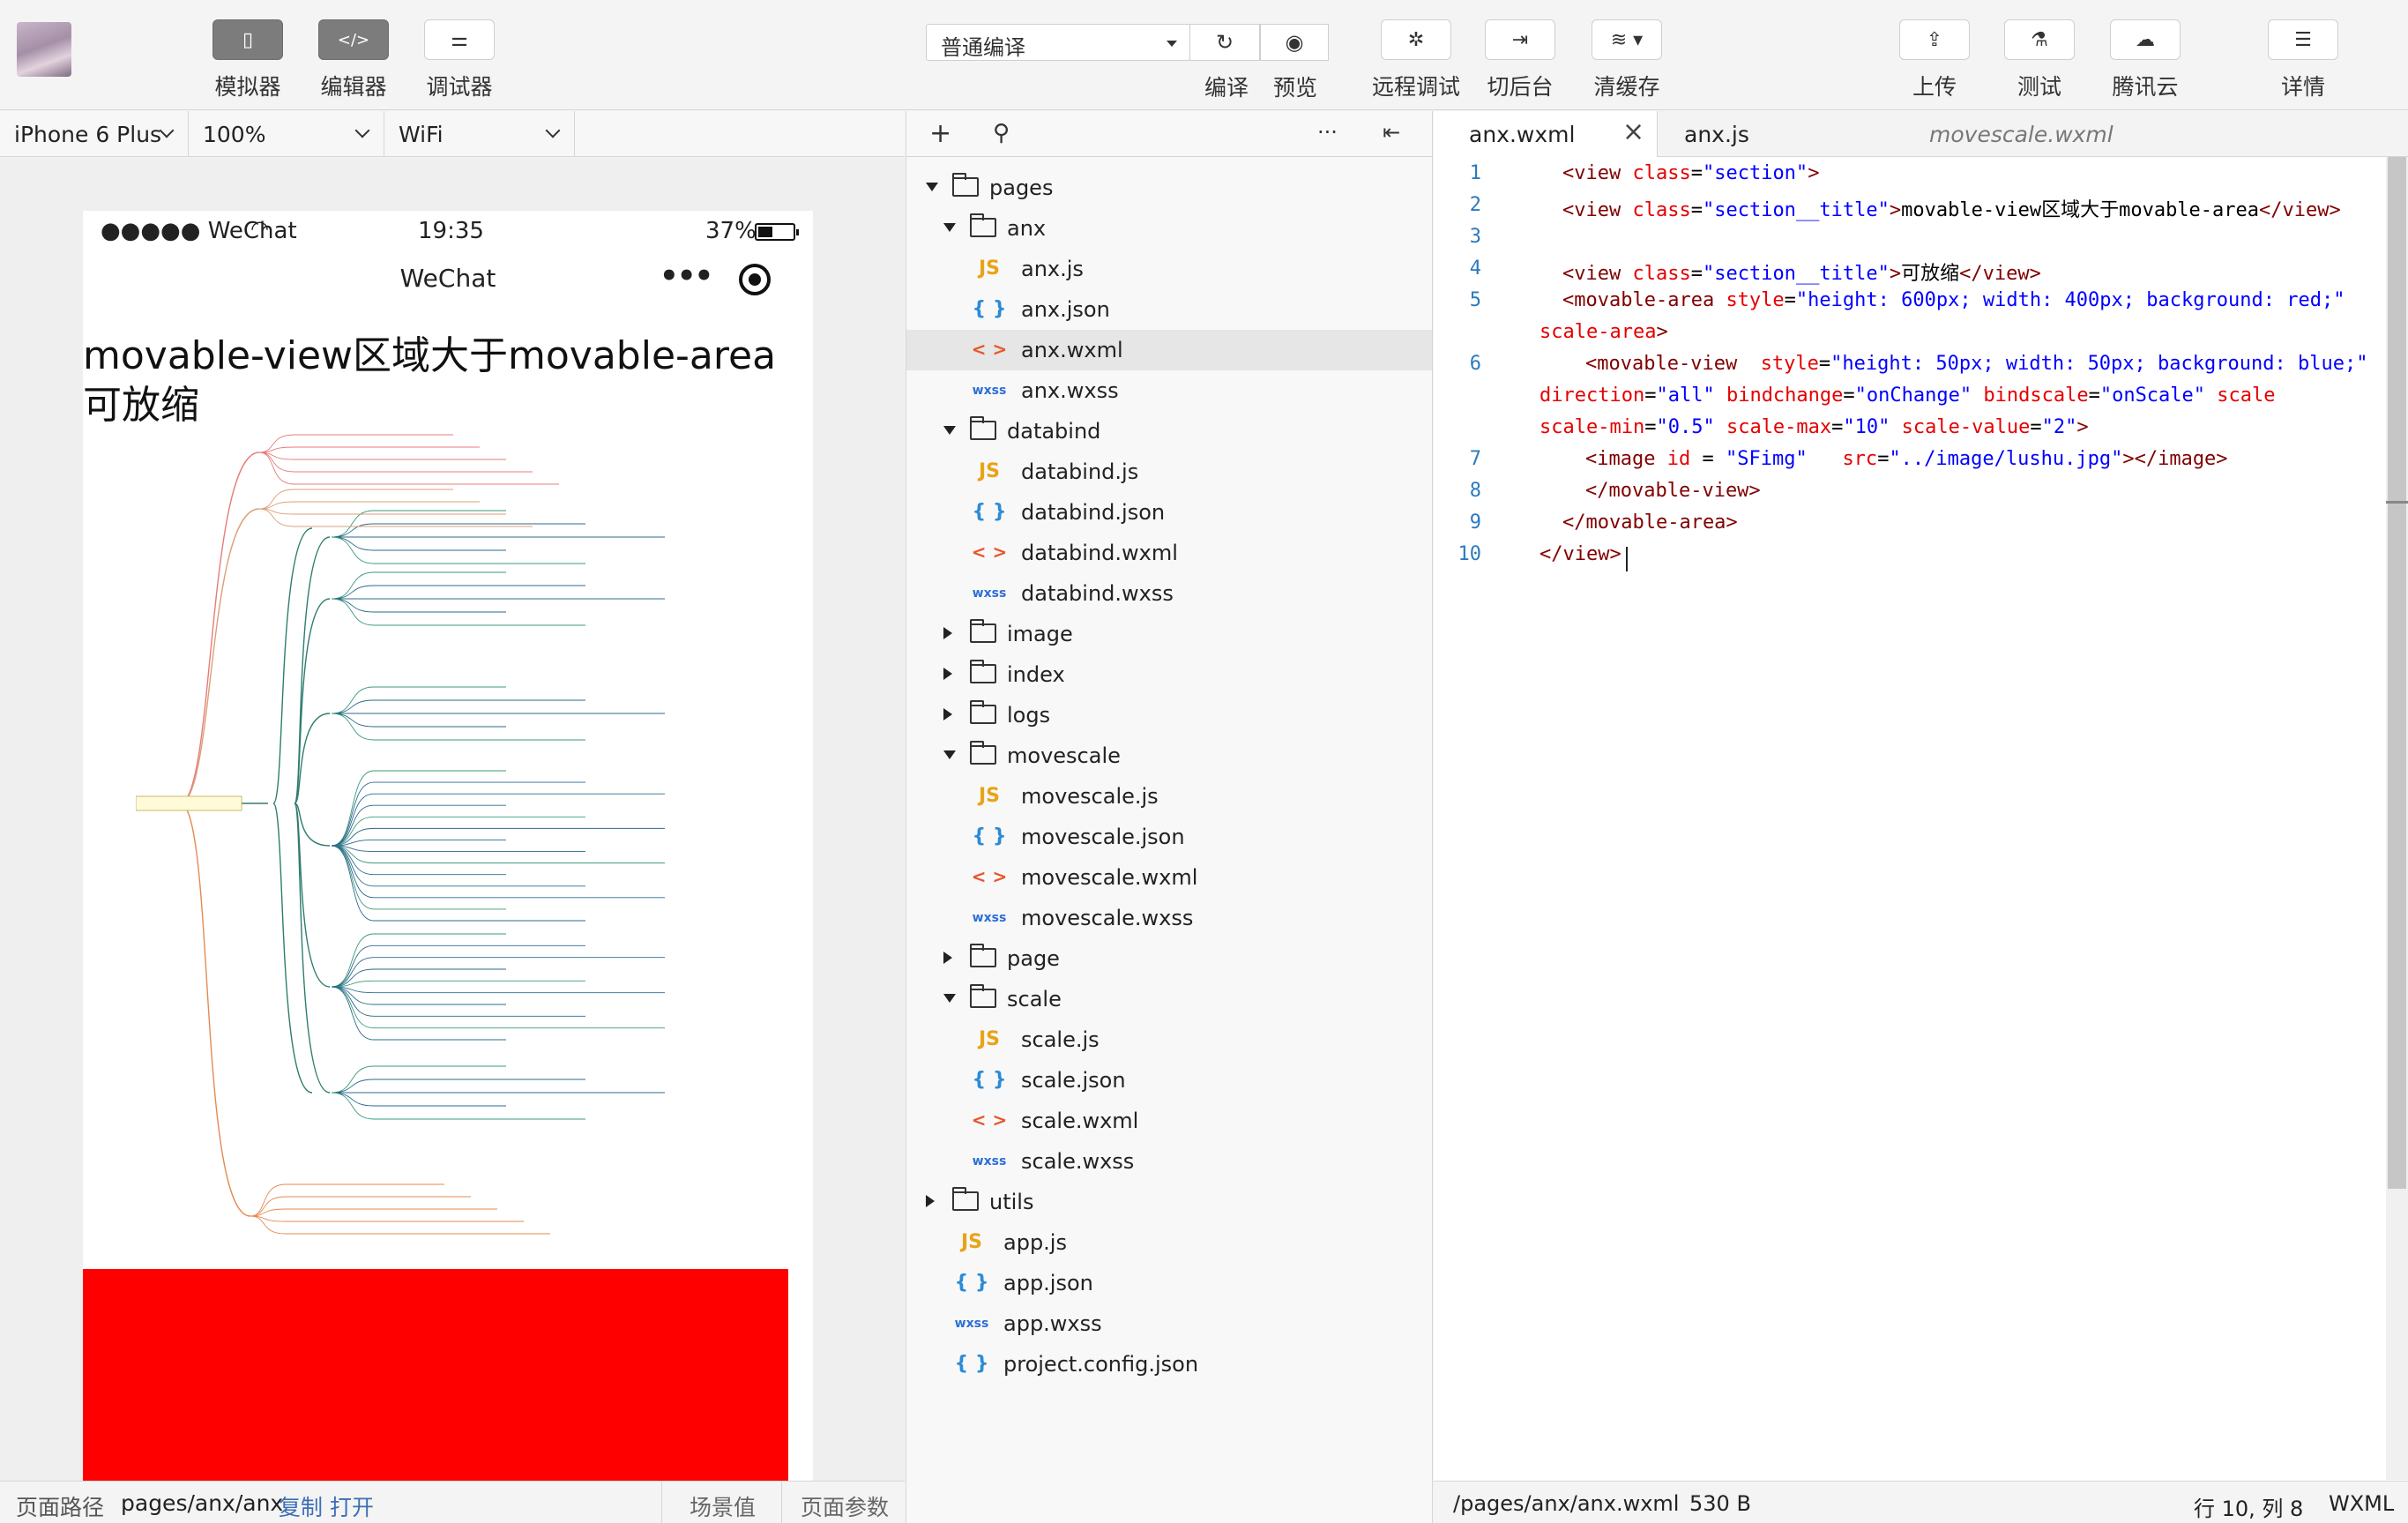 Image resolution: width=2408 pixels, height=1523 pixels. I want to click on cursor-position: 行 10, 列 8, so click(2248, 1506).